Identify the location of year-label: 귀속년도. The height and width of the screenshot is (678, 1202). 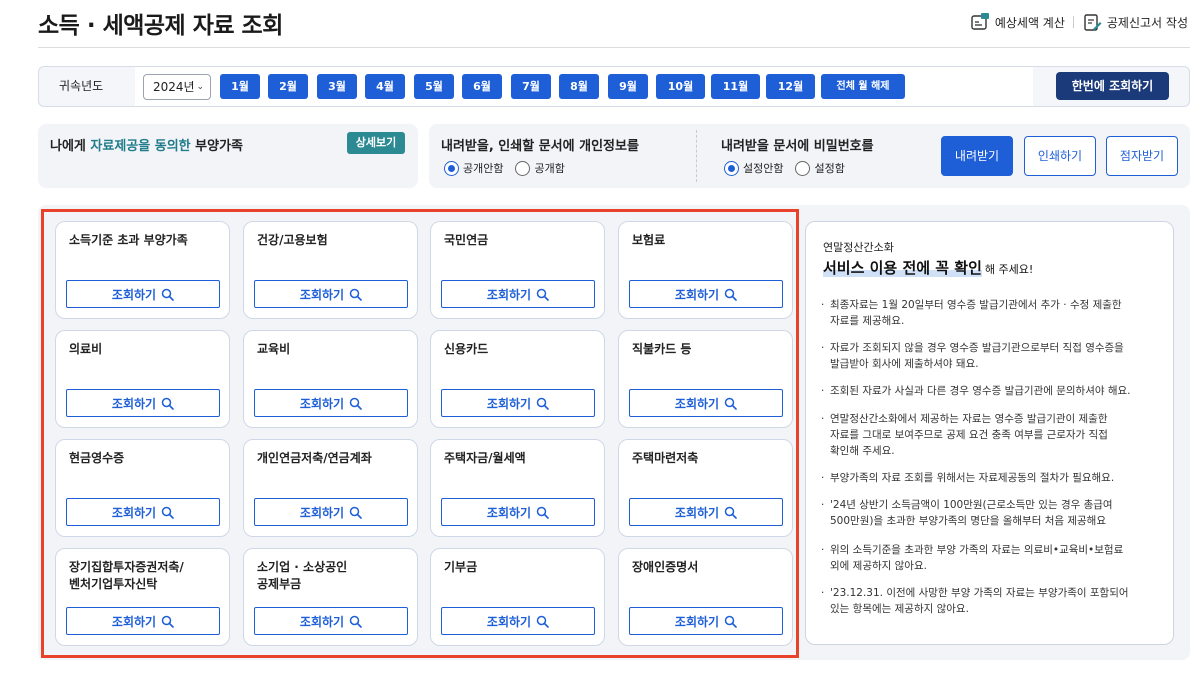
(81, 86).